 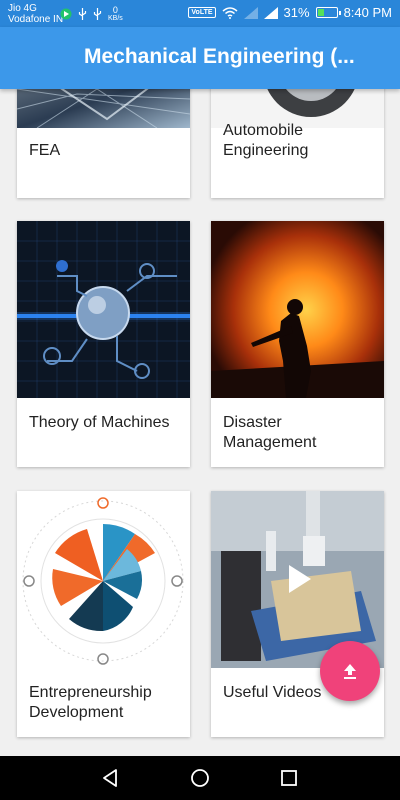 I want to click on upload-icon, so click(x=350, y=671).